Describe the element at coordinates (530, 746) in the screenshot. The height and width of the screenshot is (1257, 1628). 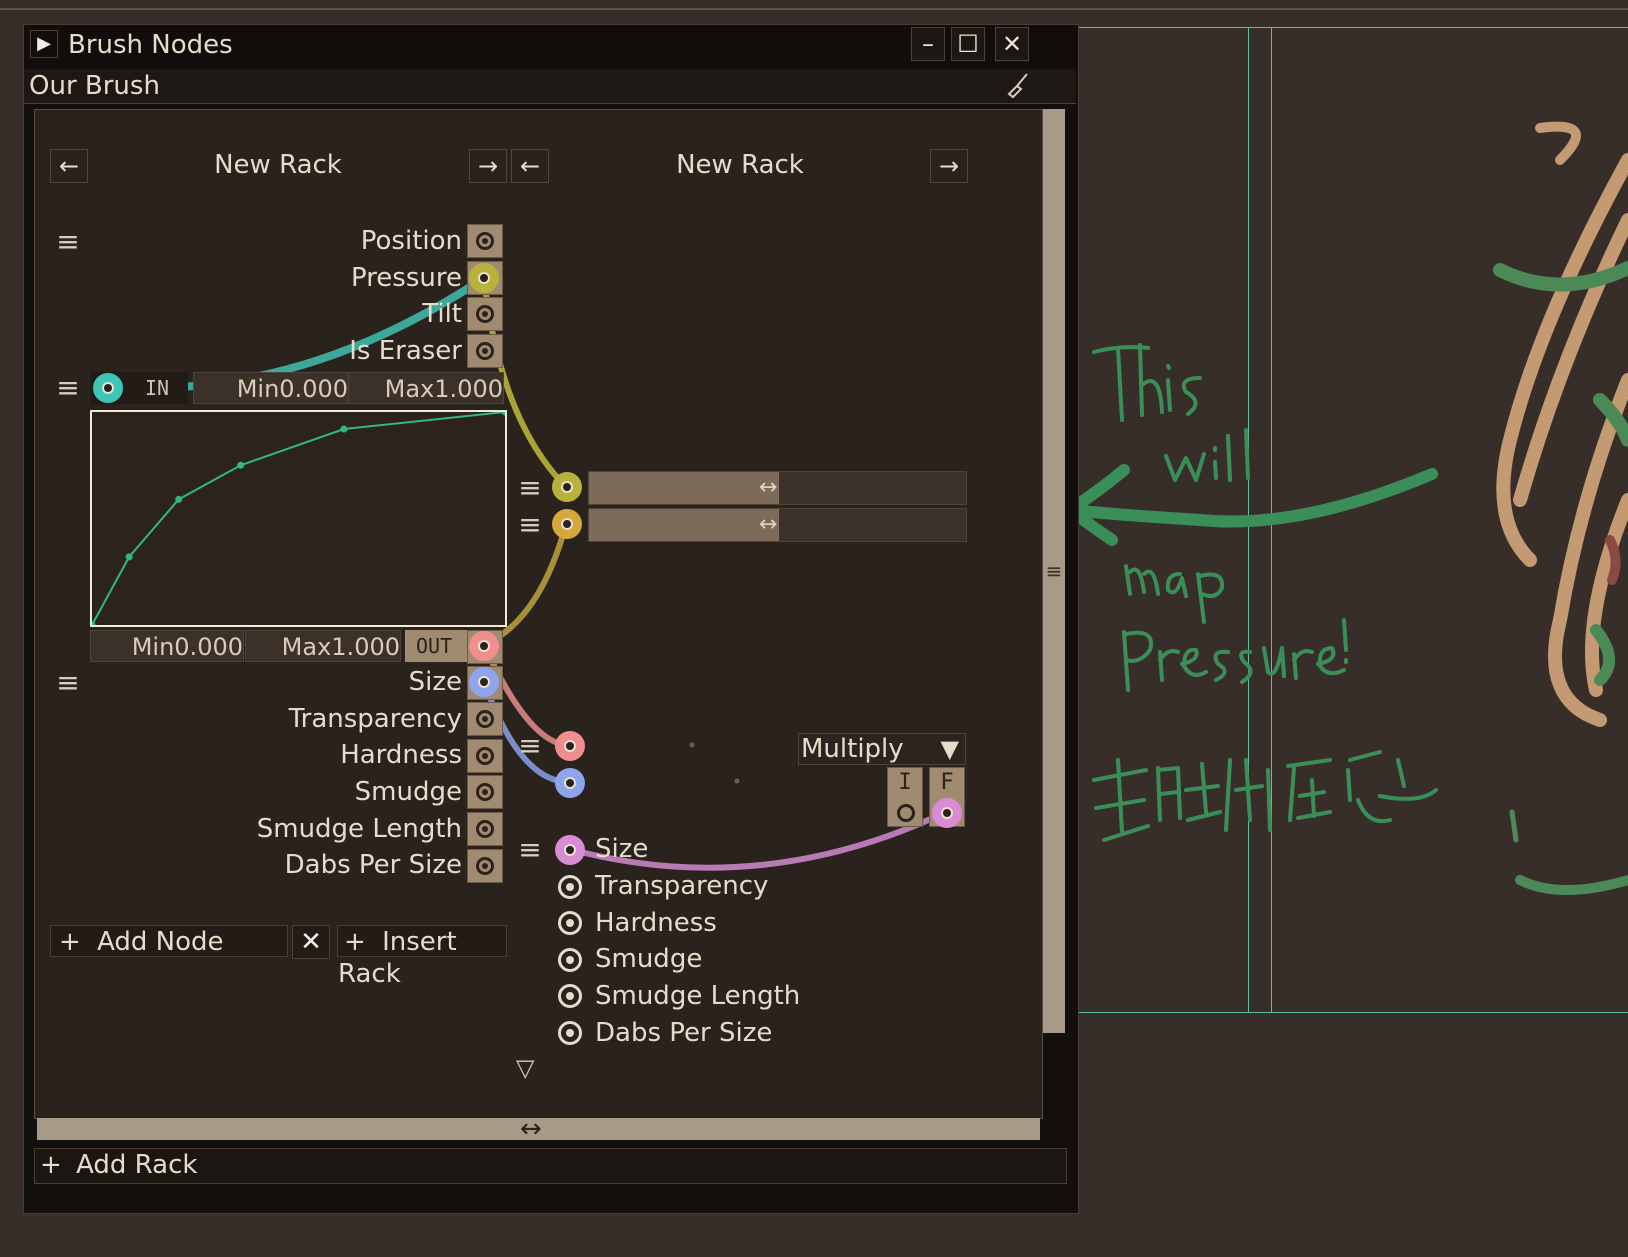
I see `multiply-node-menu-icon: ≡` at that location.